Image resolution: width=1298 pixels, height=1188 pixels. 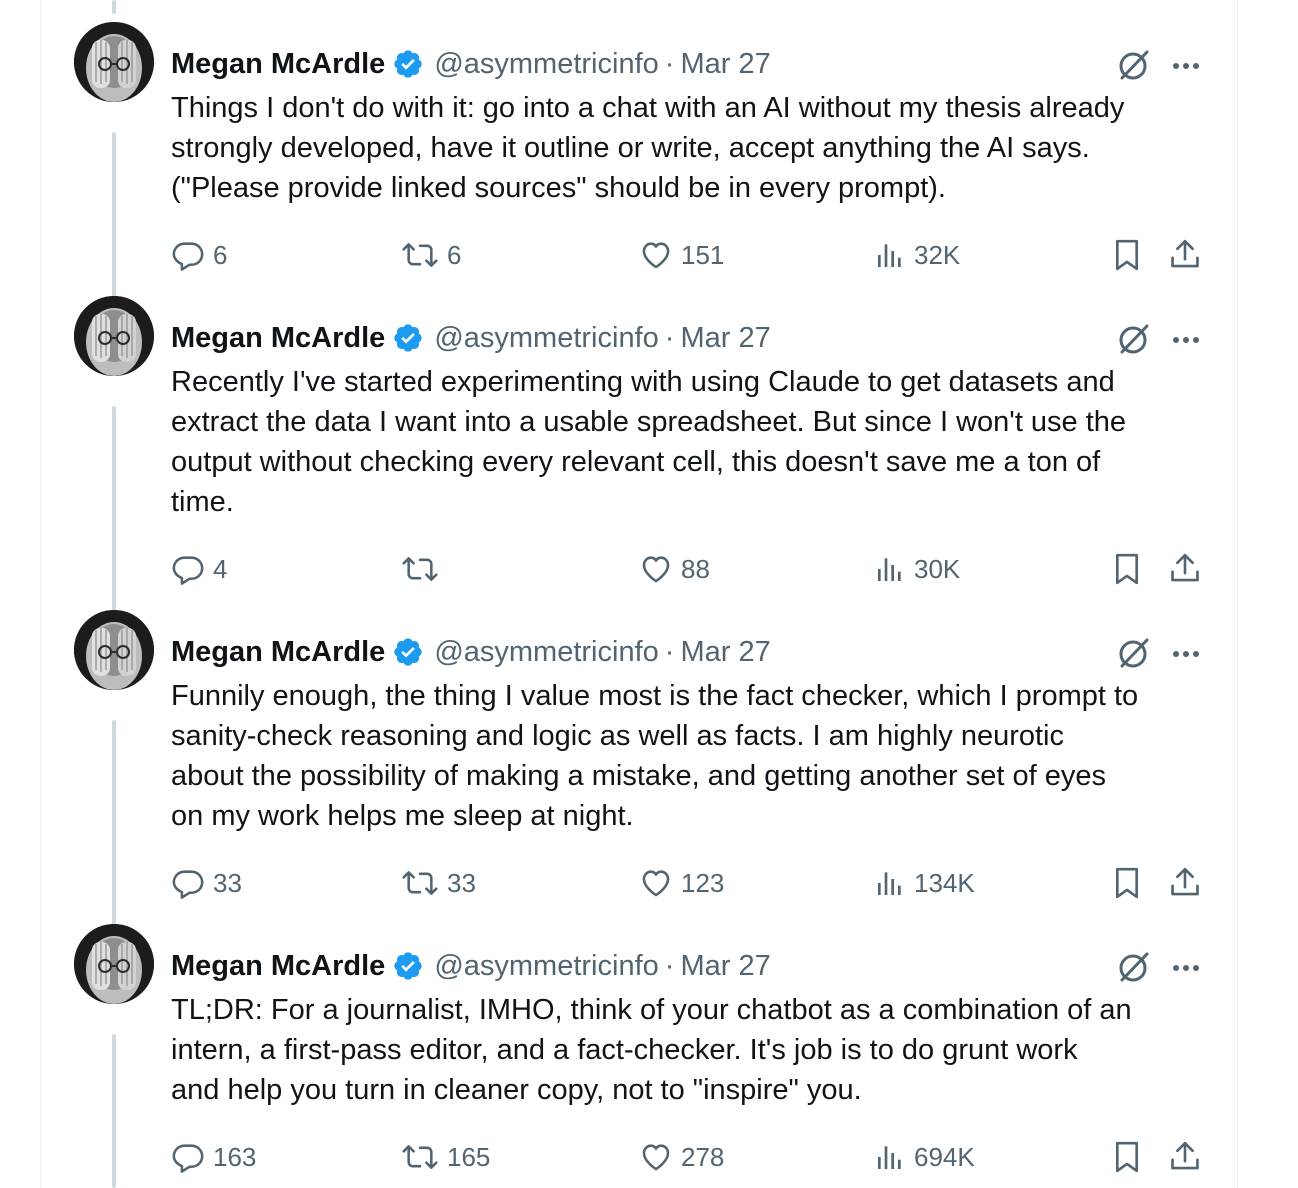 What do you see at coordinates (461, 882) in the screenshot?
I see `repost-count: 33` at bounding box center [461, 882].